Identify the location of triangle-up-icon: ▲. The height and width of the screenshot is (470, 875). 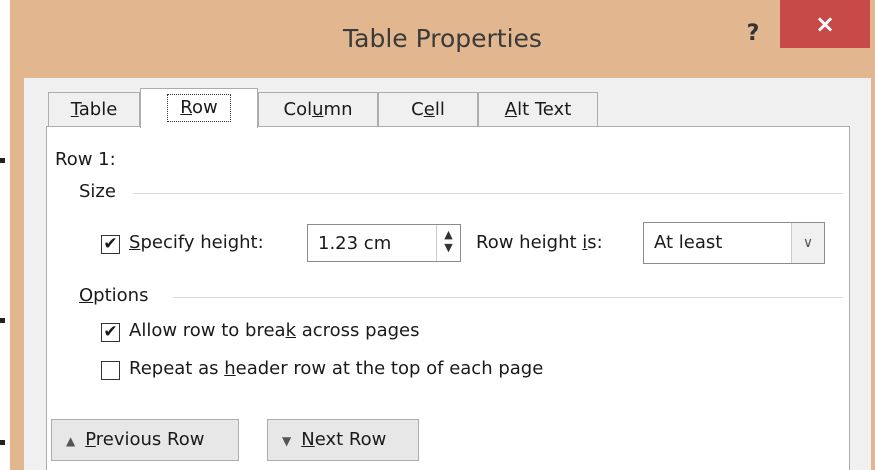
(71, 441).